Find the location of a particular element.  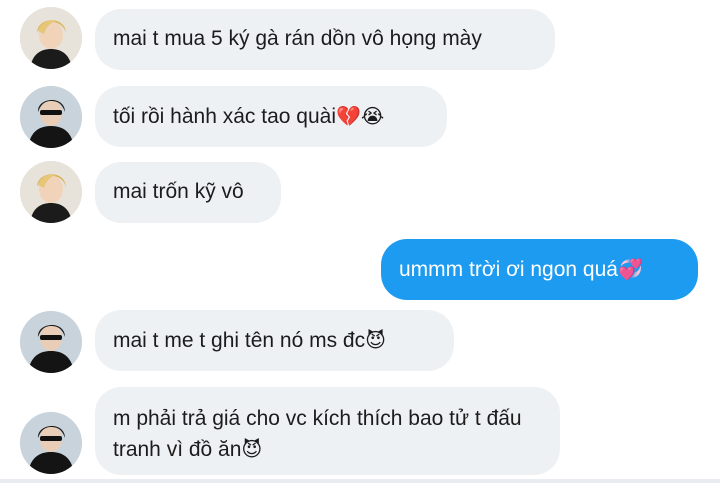

message-text: mai t me t ghi tên nó ms đc is located at coordinates (239, 340).